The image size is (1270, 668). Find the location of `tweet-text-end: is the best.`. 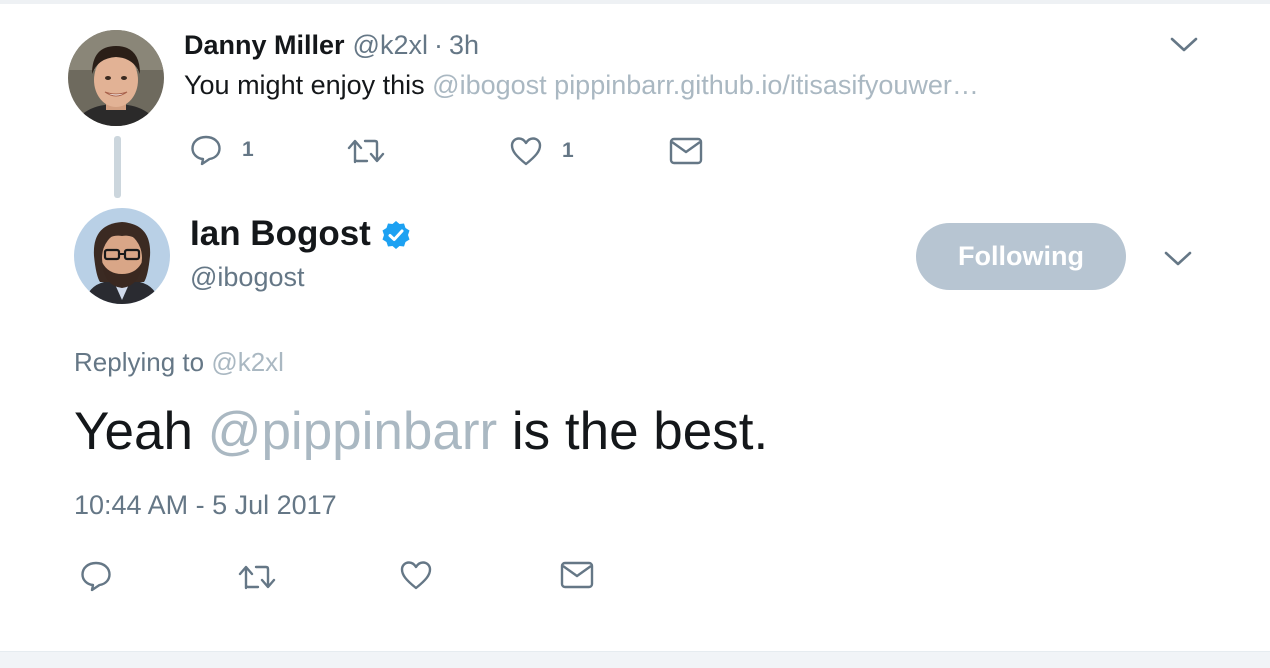

tweet-text-end: is the best. is located at coordinates (640, 431).